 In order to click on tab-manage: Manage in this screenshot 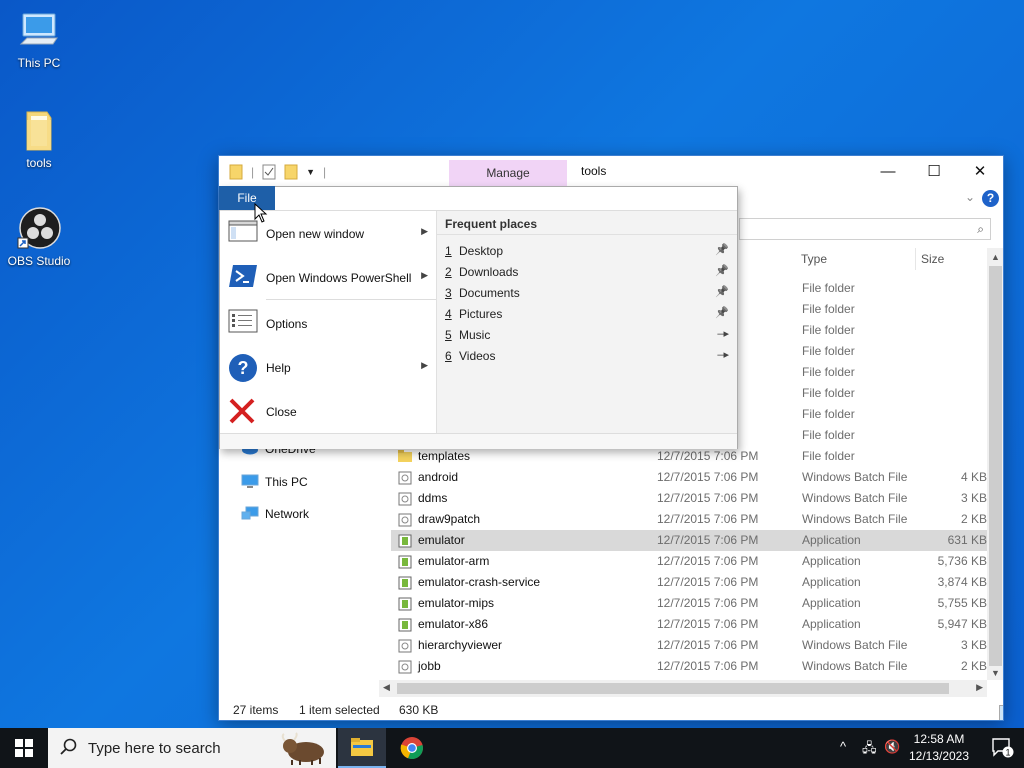, I will do `click(508, 173)`.